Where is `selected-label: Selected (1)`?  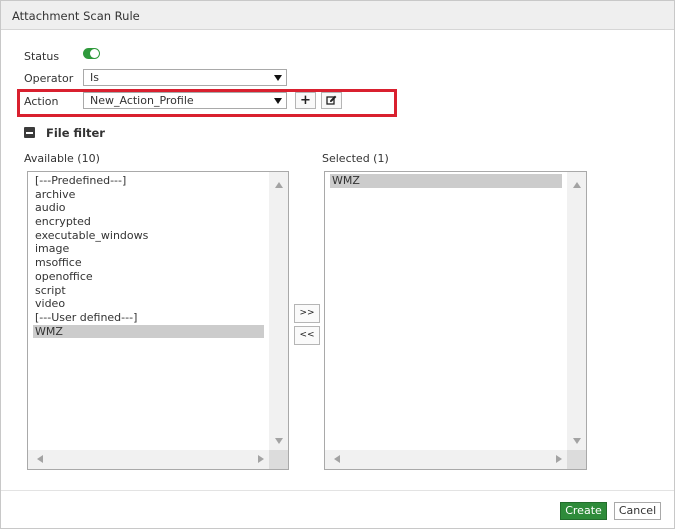
selected-label: Selected (1) is located at coordinates (355, 158).